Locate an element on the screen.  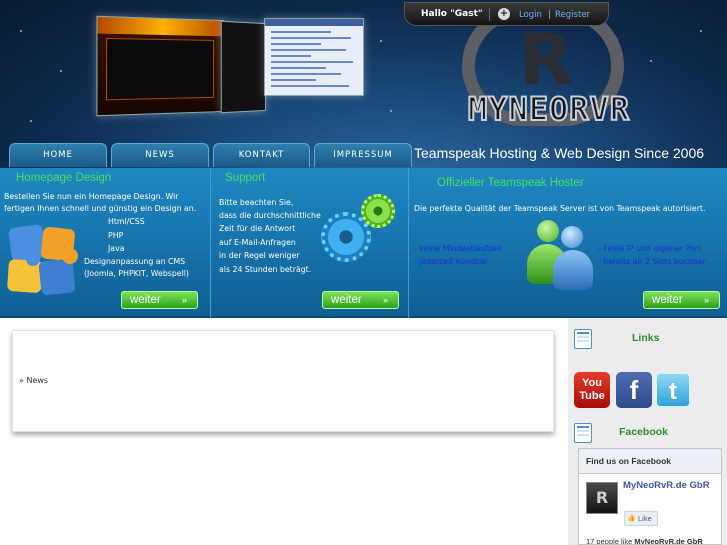
homepage-weiter-button: weiter » is located at coordinates (159, 300).